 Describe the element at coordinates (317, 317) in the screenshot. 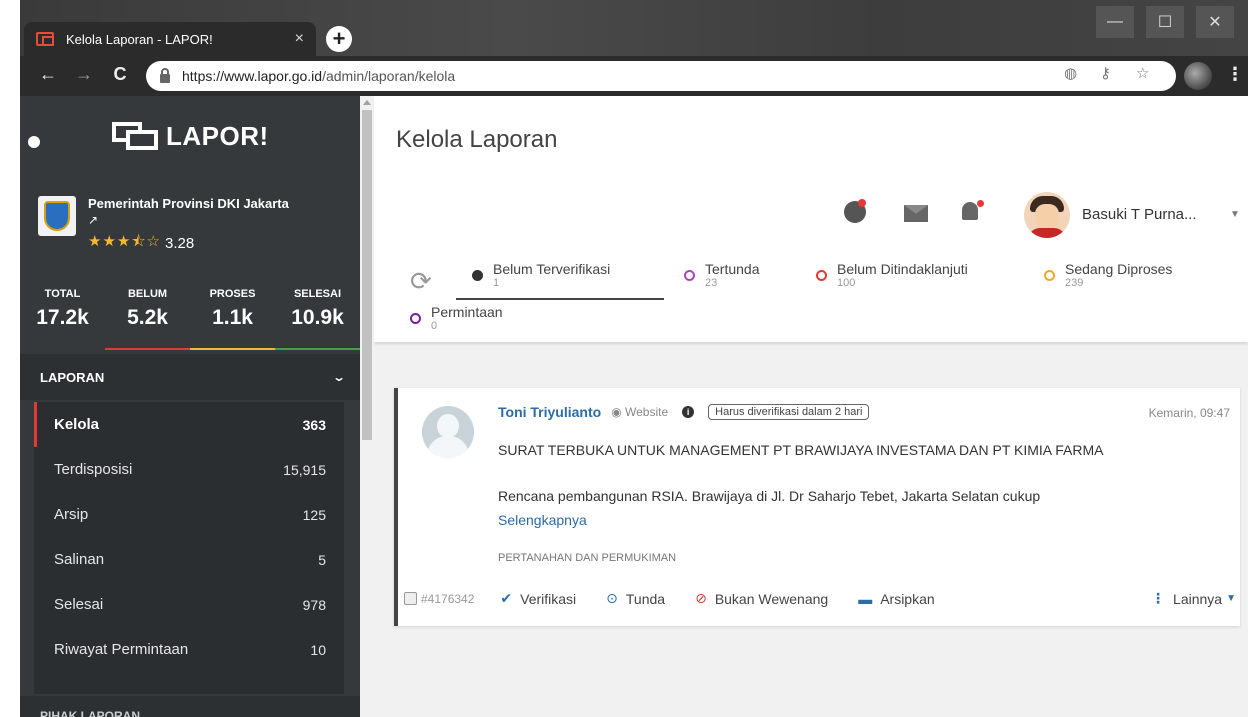

I see `stat-value: 10.9k` at that location.